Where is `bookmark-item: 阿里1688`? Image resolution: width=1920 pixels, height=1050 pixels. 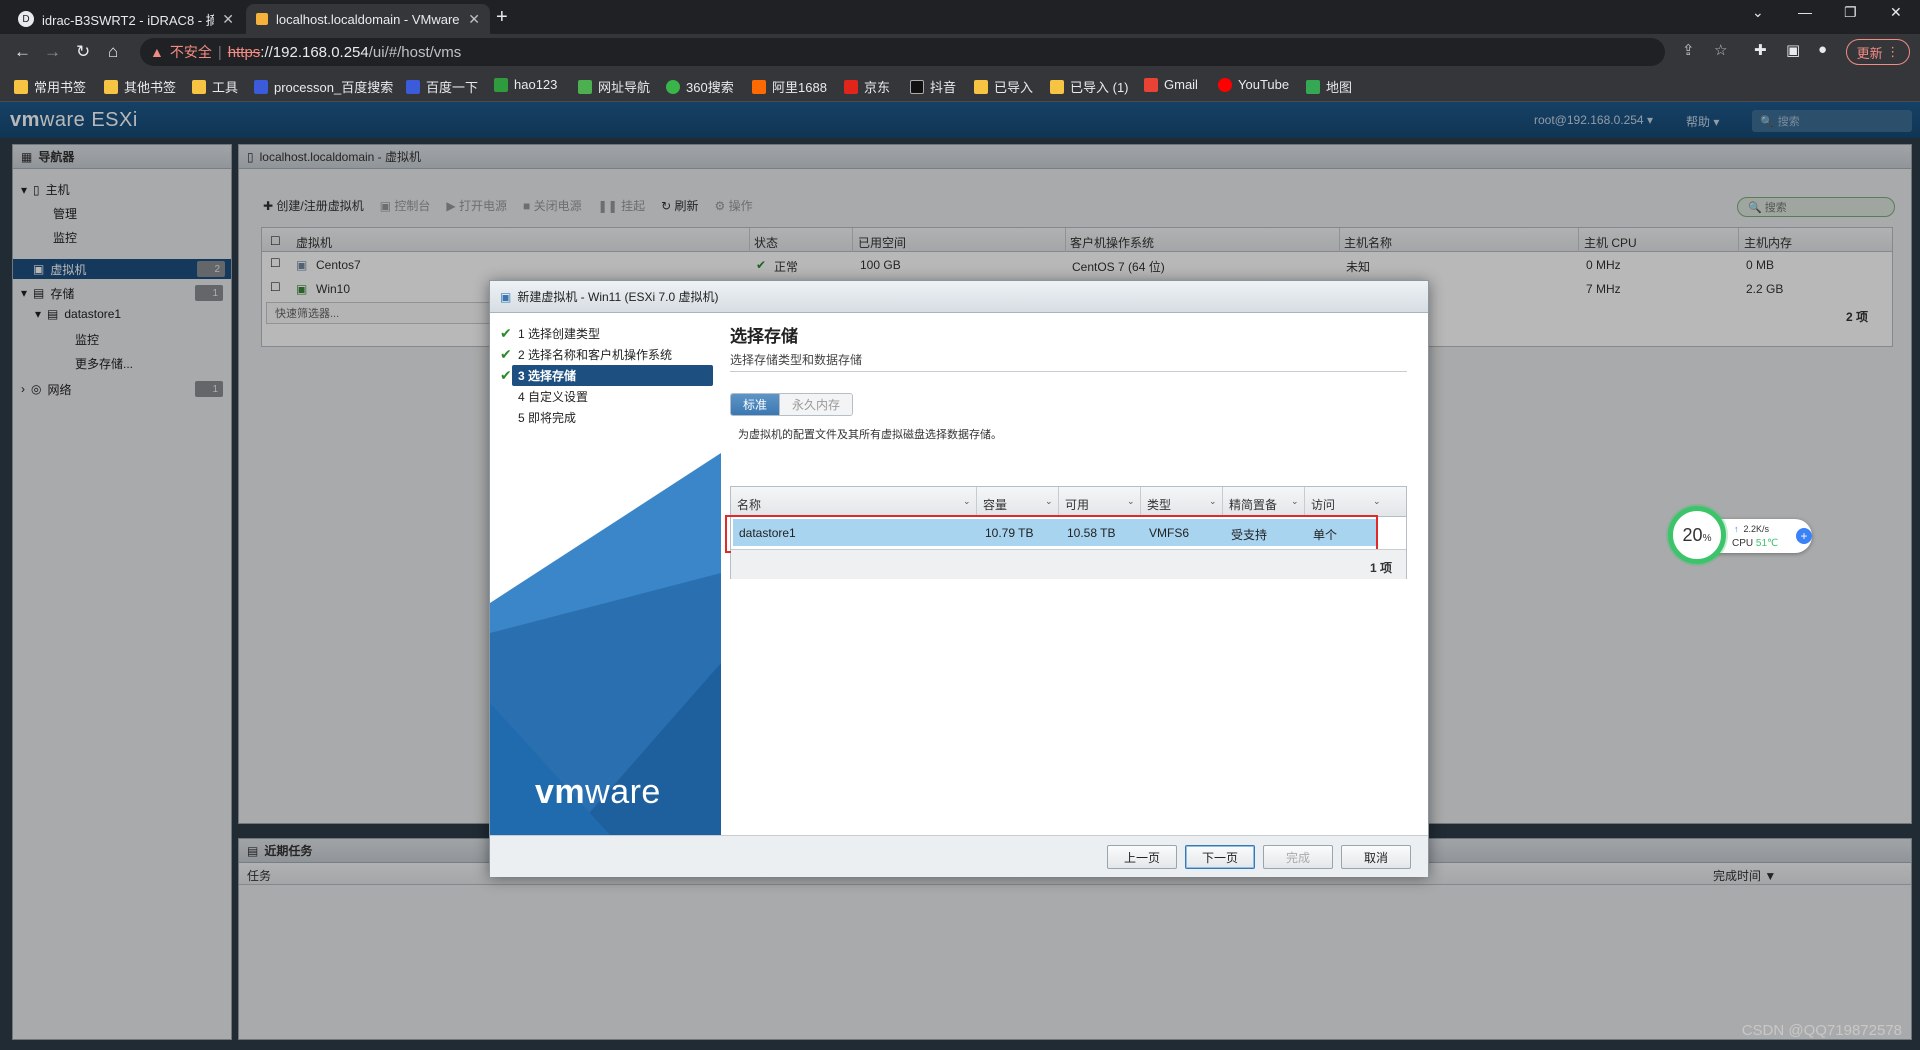
bookmark-item: 阿里1688 is located at coordinates (789, 86).